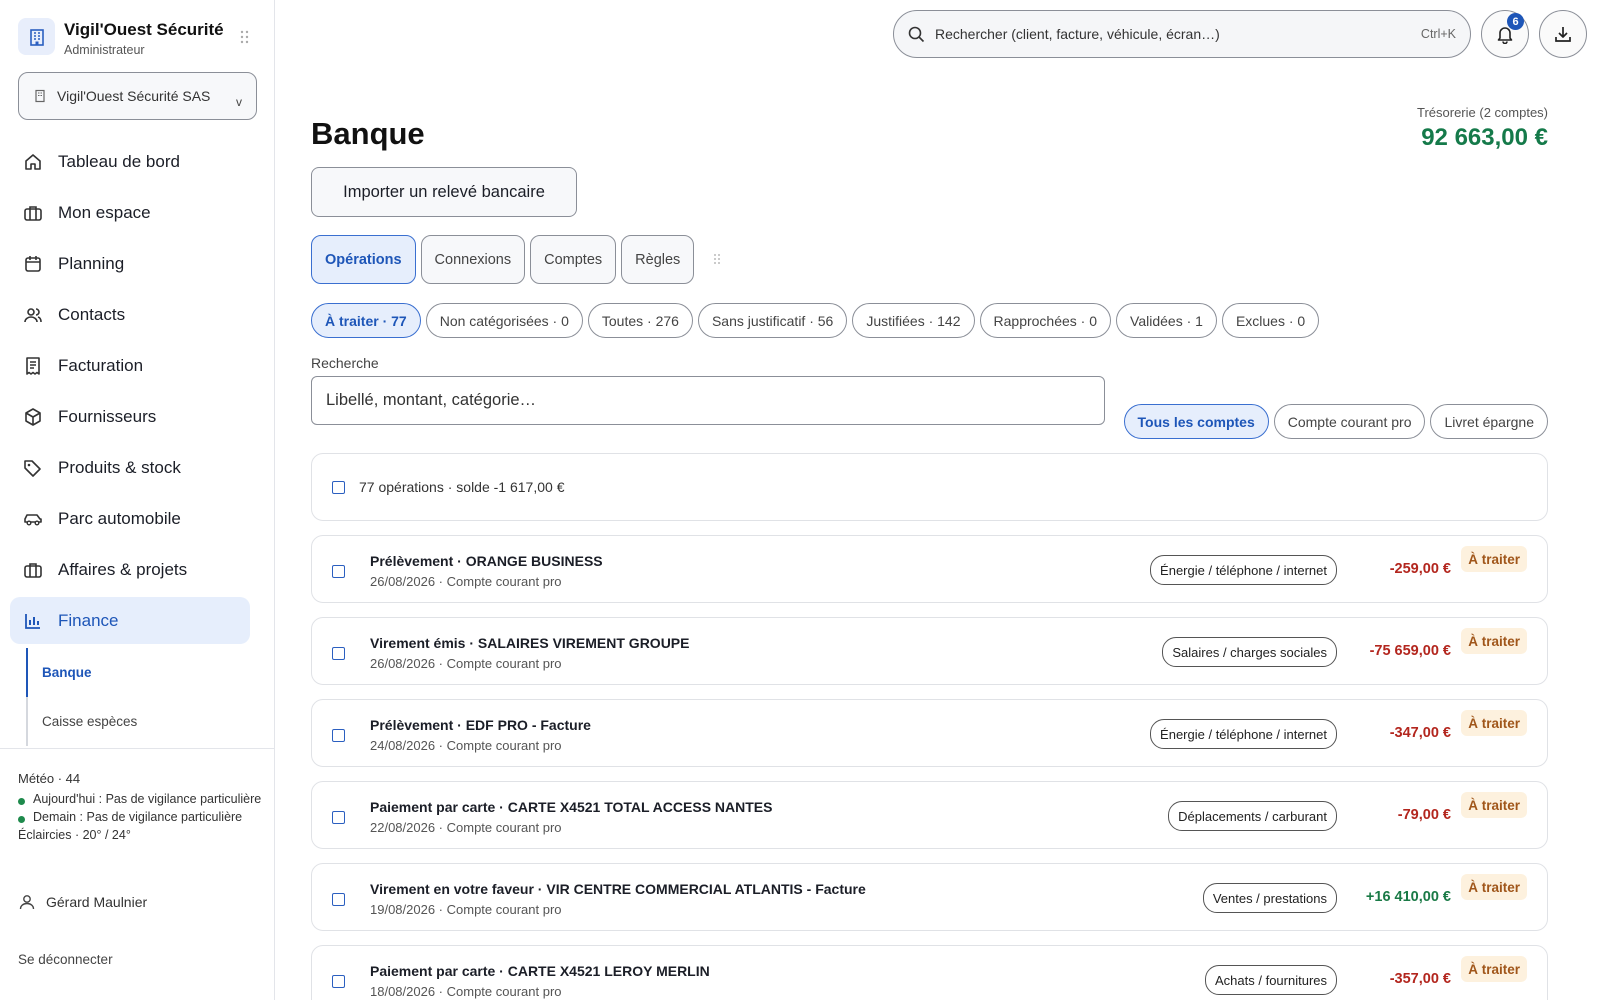 The height and width of the screenshot is (1000, 1600). What do you see at coordinates (462, 487) in the screenshot?
I see `summary-text: 77 opérations · solde -1 617,00 €` at bounding box center [462, 487].